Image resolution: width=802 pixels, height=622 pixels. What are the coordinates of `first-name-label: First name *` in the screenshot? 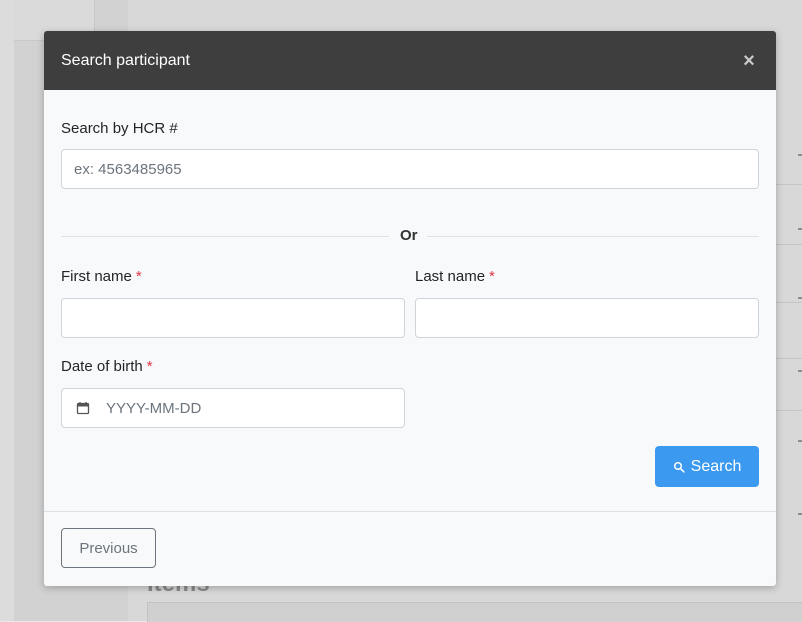 It's located at (101, 276).